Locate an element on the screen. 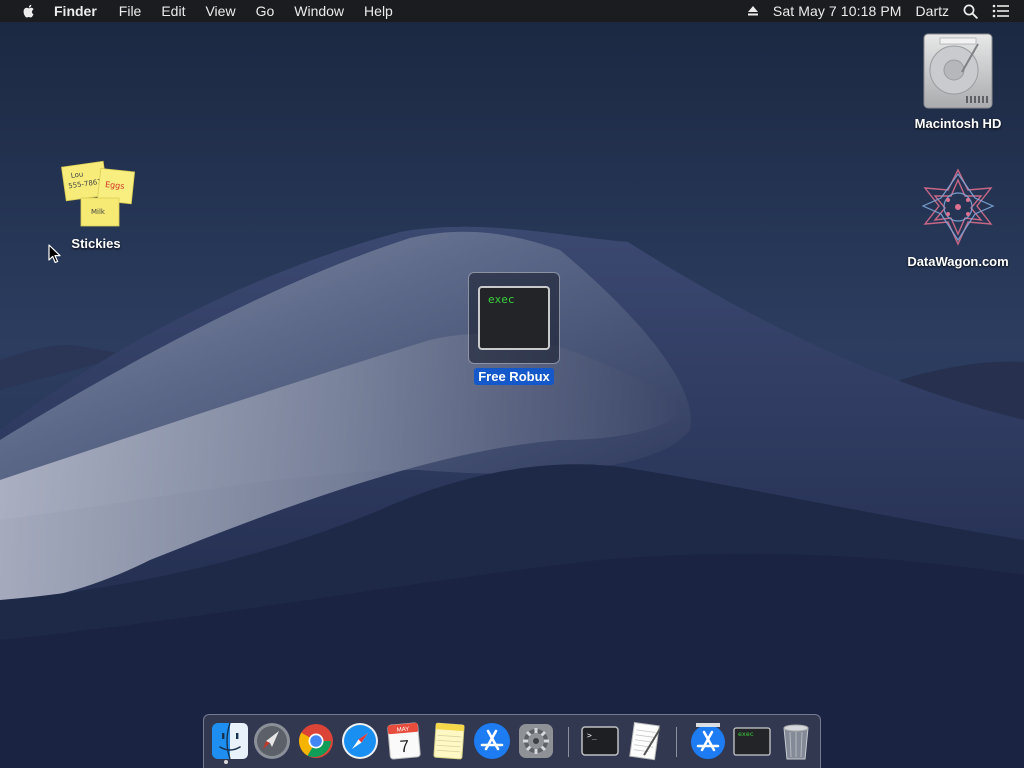 The image size is (1024, 768). exec-terminal-icon: exec is located at coordinates (752, 741).